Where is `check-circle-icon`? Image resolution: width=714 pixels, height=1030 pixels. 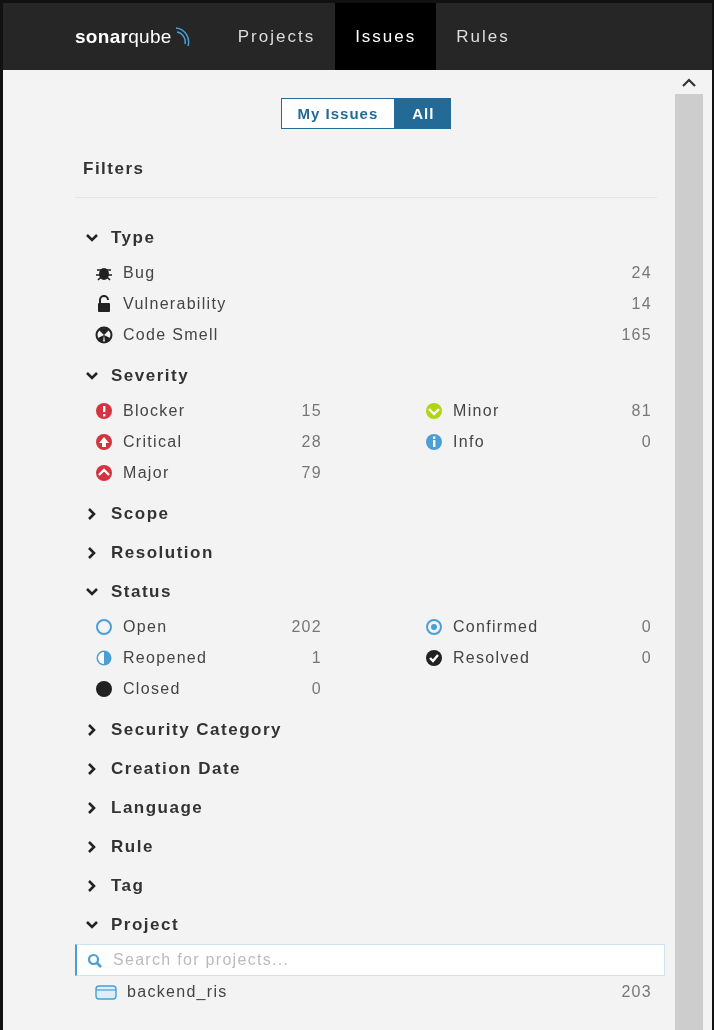
check-circle-icon is located at coordinates (434, 657).